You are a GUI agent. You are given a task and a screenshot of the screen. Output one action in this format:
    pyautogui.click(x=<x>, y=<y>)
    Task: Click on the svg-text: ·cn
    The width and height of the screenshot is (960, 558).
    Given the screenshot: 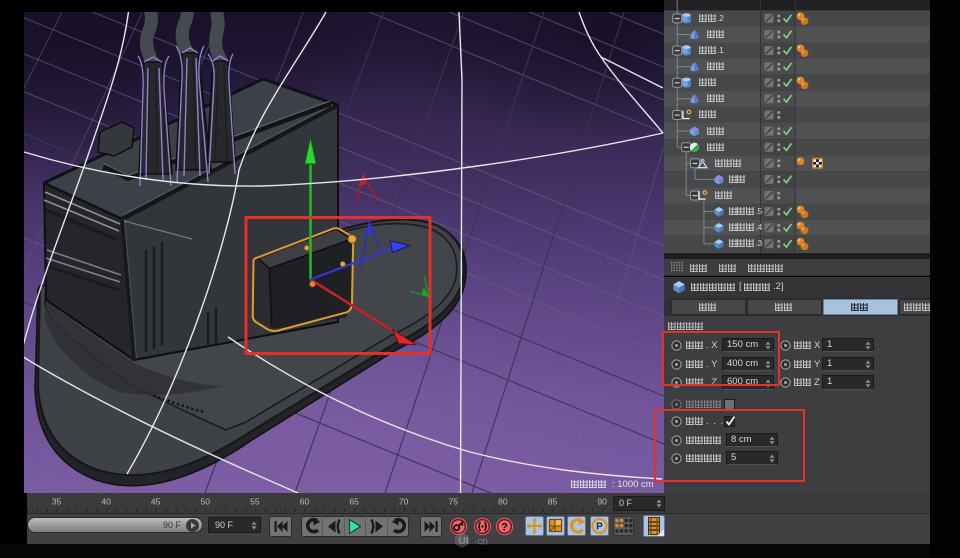 What is the action you would take?
    pyautogui.click(x=481, y=542)
    